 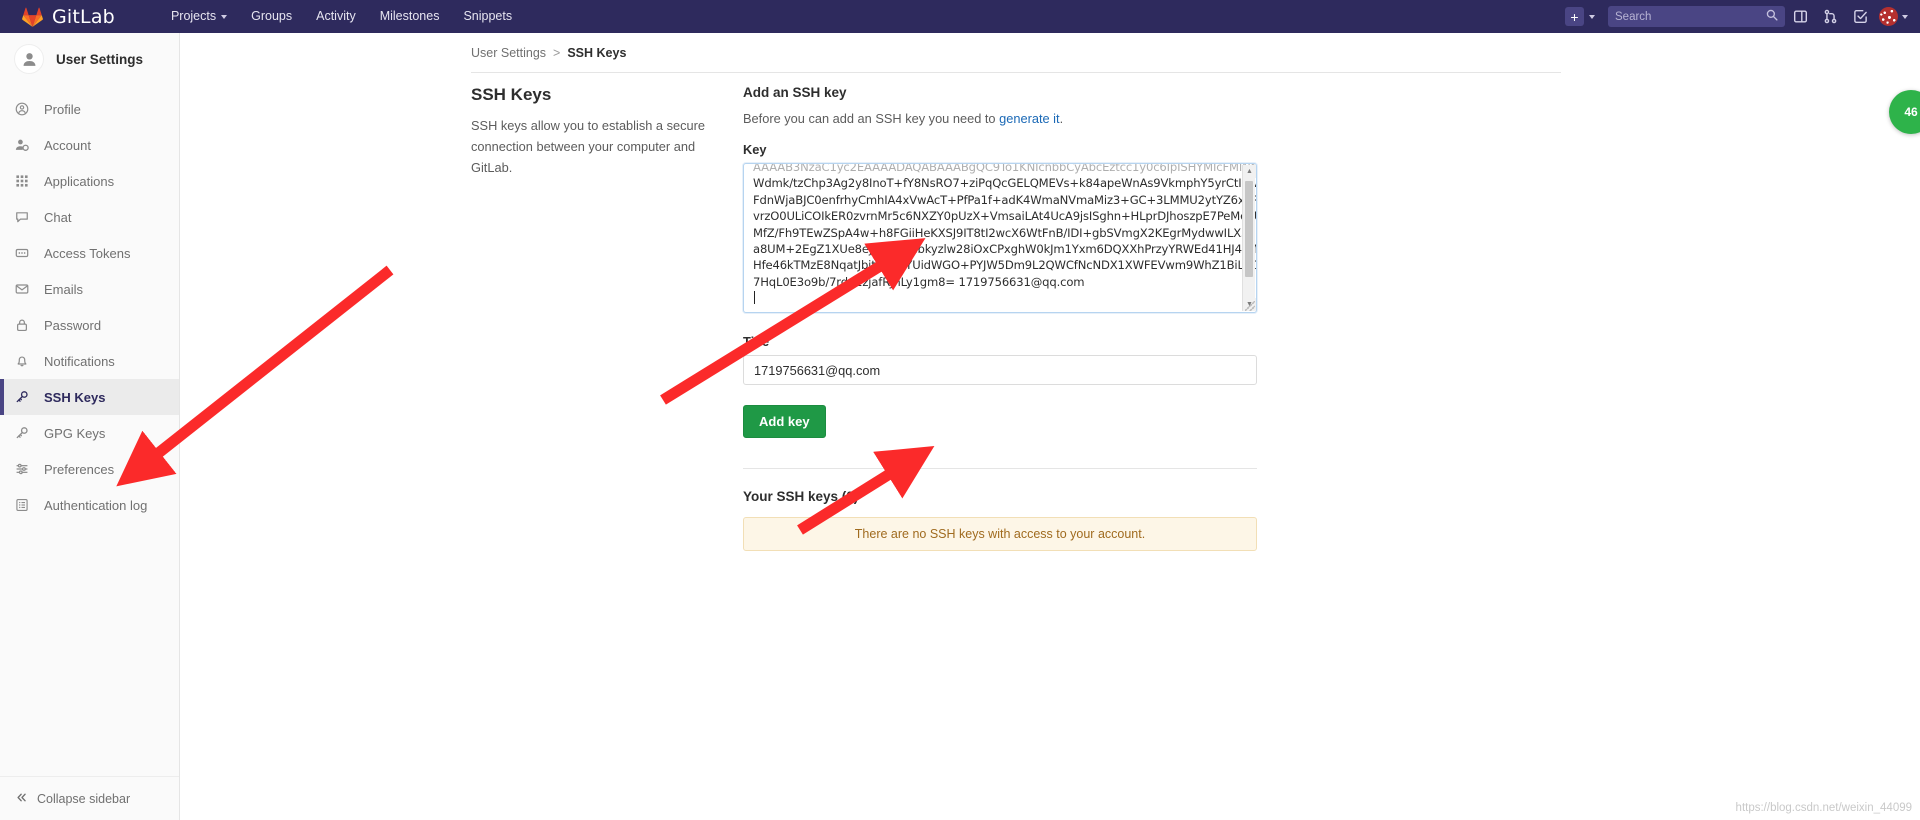 I want to click on textarea-scrollbar: ▲ ▼, so click(x=1249, y=238).